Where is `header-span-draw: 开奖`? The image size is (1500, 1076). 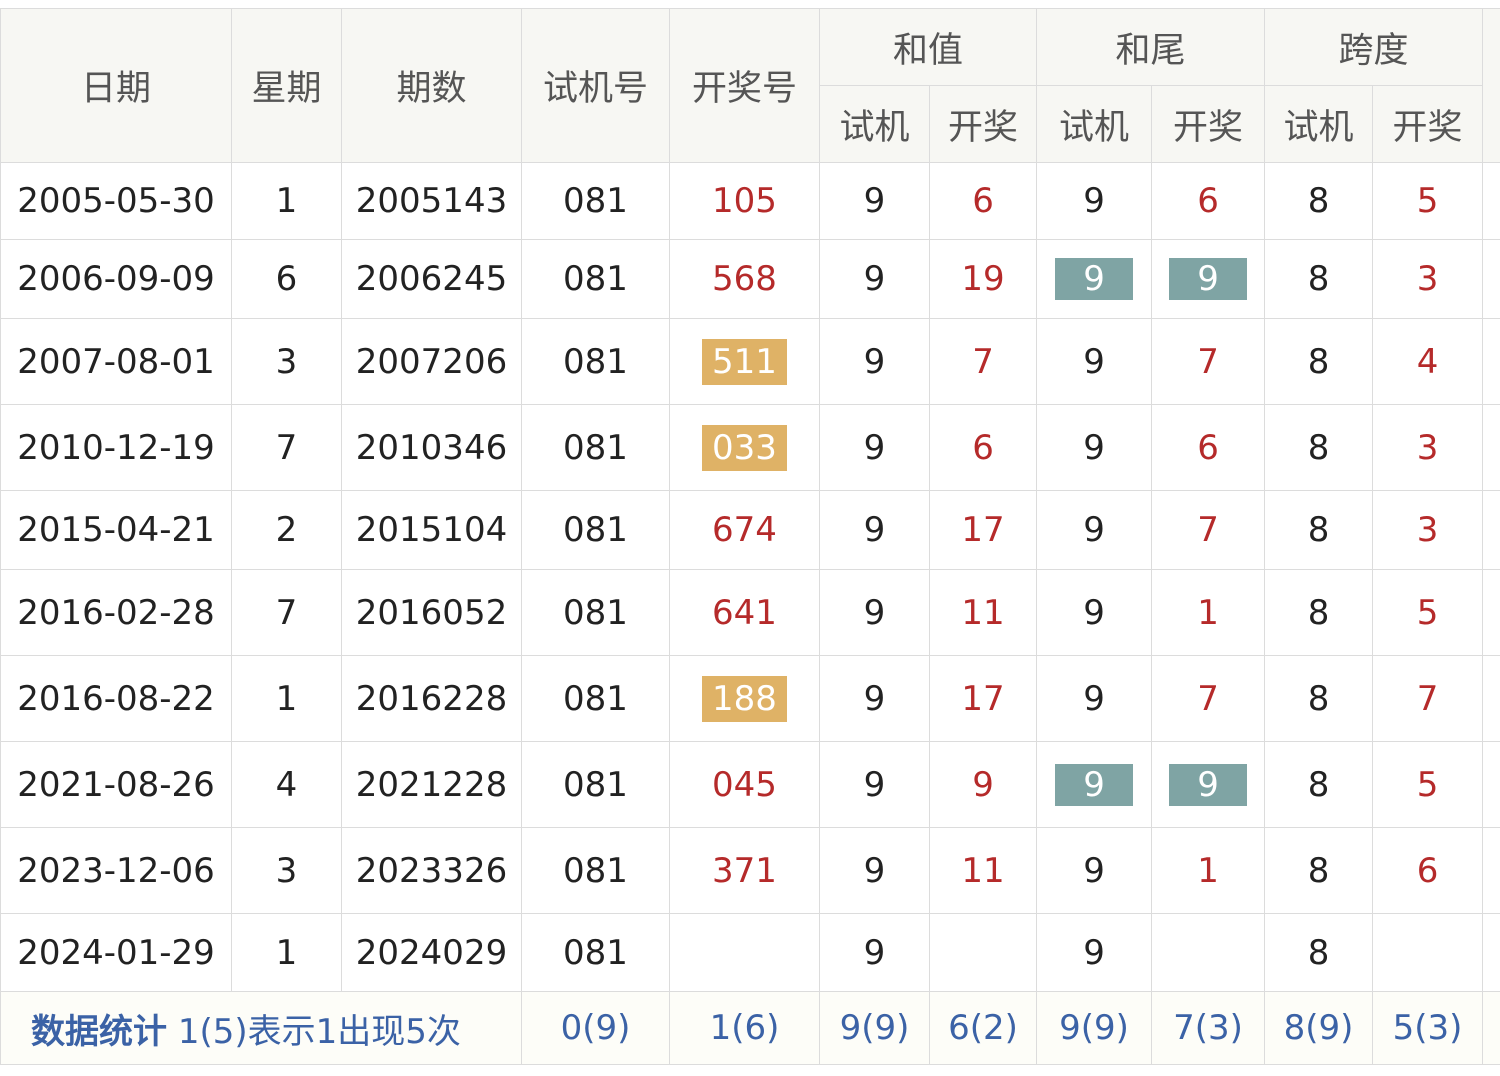 header-span-draw: 开奖 is located at coordinates (1428, 124).